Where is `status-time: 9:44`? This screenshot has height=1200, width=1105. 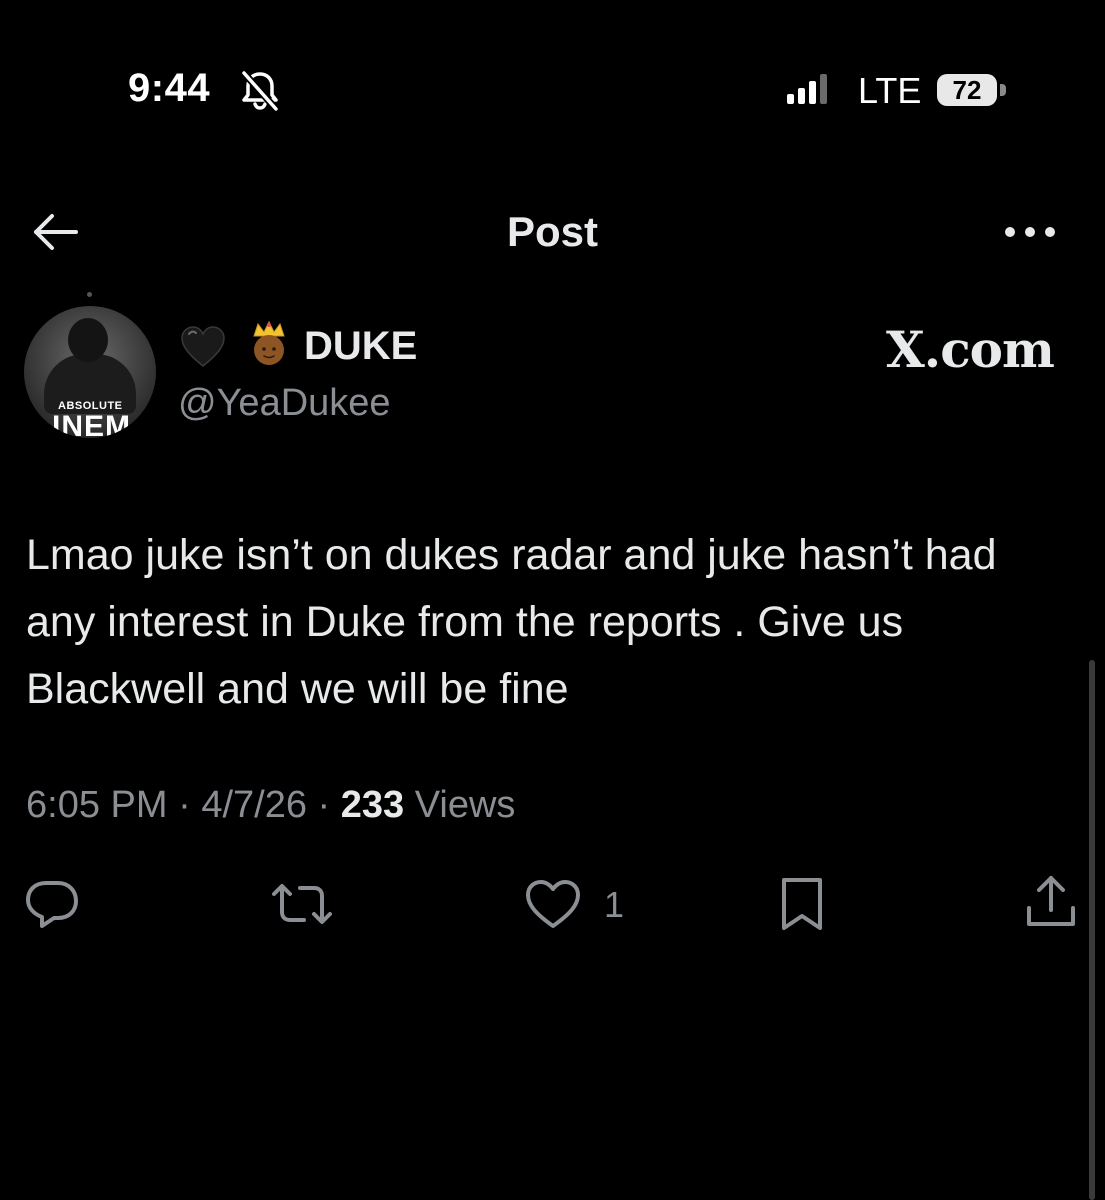
status-time: 9:44 is located at coordinates (169, 88).